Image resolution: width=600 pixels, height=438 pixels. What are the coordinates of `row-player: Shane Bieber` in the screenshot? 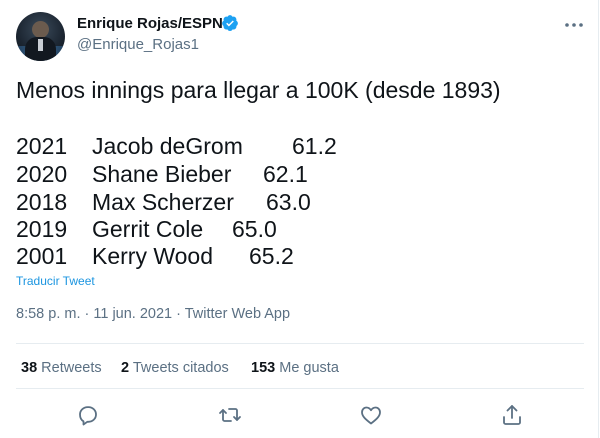 It's located at (162, 174).